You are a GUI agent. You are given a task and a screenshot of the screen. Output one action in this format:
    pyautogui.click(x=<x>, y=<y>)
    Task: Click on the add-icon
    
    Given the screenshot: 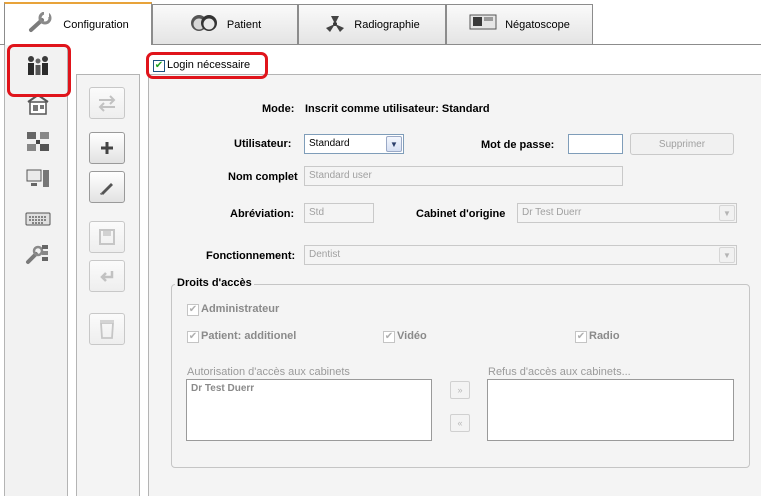 What is the action you would take?
    pyautogui.click(x=107, y=148)
    